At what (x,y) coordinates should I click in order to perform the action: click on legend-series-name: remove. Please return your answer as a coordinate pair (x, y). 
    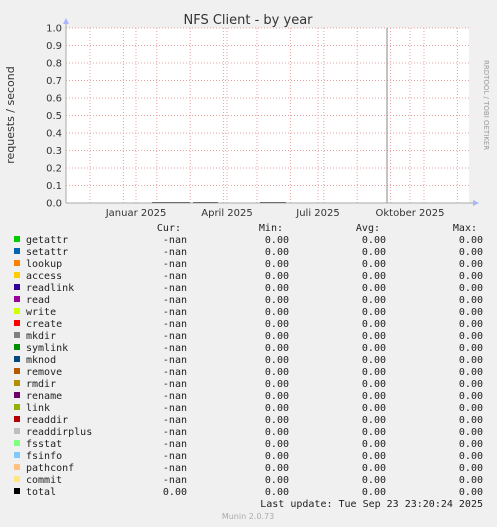
    Looking at the image, I should click on (44, 372).